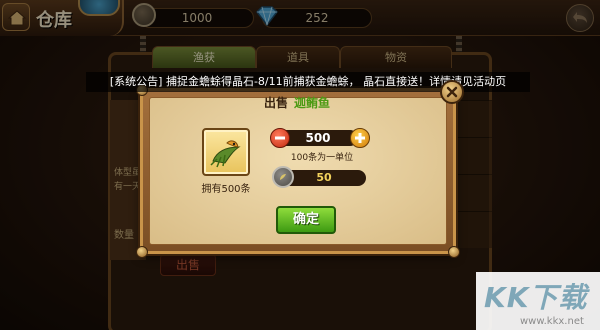 This screenshot has width=600, height=330. Describe the element at coordinates (312, 103) in the screenshot. I see `item-name: 迦鲔鱼` at that location.